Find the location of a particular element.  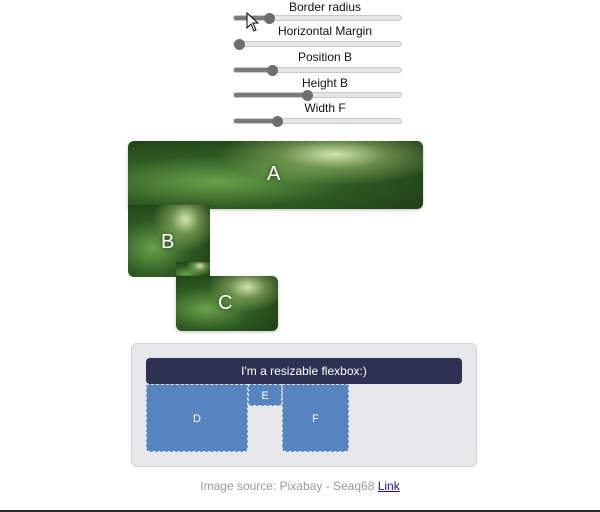

flex-box-e: E is located at coordinates (265, 395).